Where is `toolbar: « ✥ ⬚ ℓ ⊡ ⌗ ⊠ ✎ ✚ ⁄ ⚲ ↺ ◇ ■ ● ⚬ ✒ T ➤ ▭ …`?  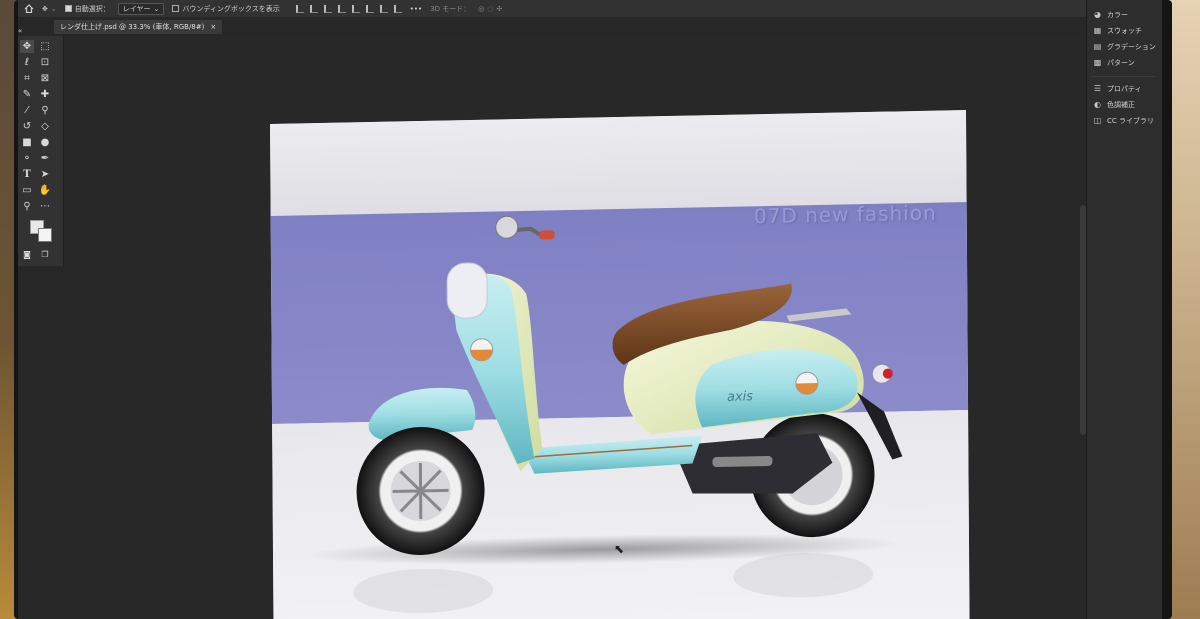
toolbar: « ✥ ⬚ ℓ ⊡ ⌗ ⊠ ✎ ✚ ⁄ ⚲ ↺ ◇ ■ ● ⚬ ✒ T ➤ ▭ … is located at coordinates (41, 146).